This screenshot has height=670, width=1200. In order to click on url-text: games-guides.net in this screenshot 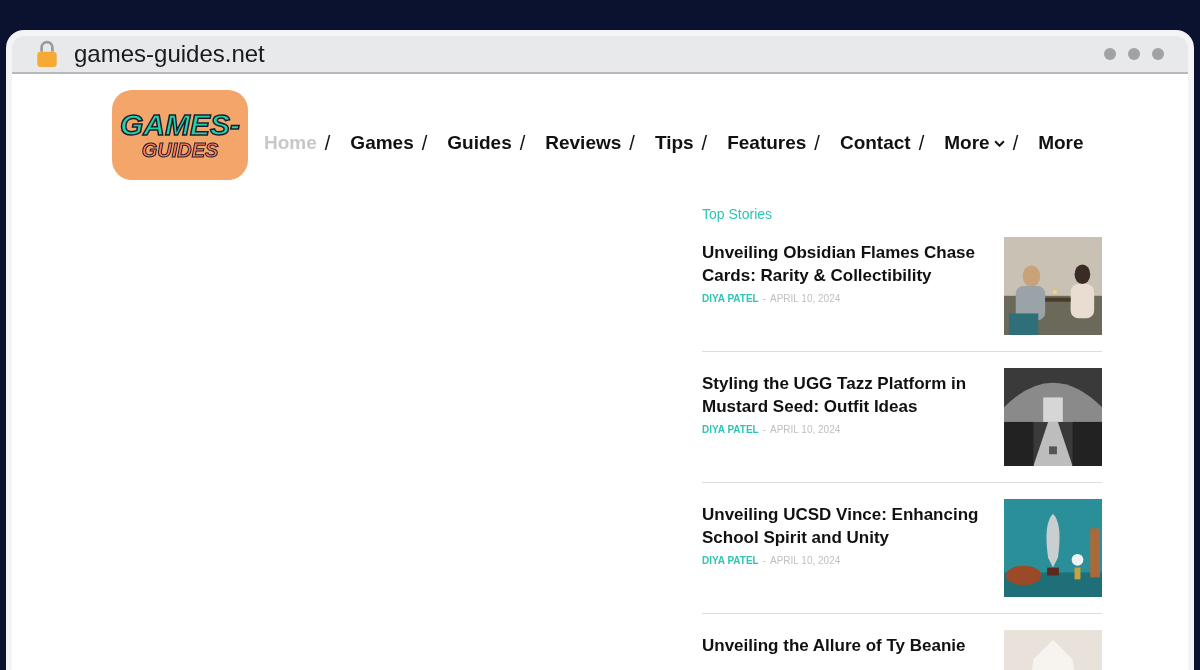, I will do `click(169, 54)`.